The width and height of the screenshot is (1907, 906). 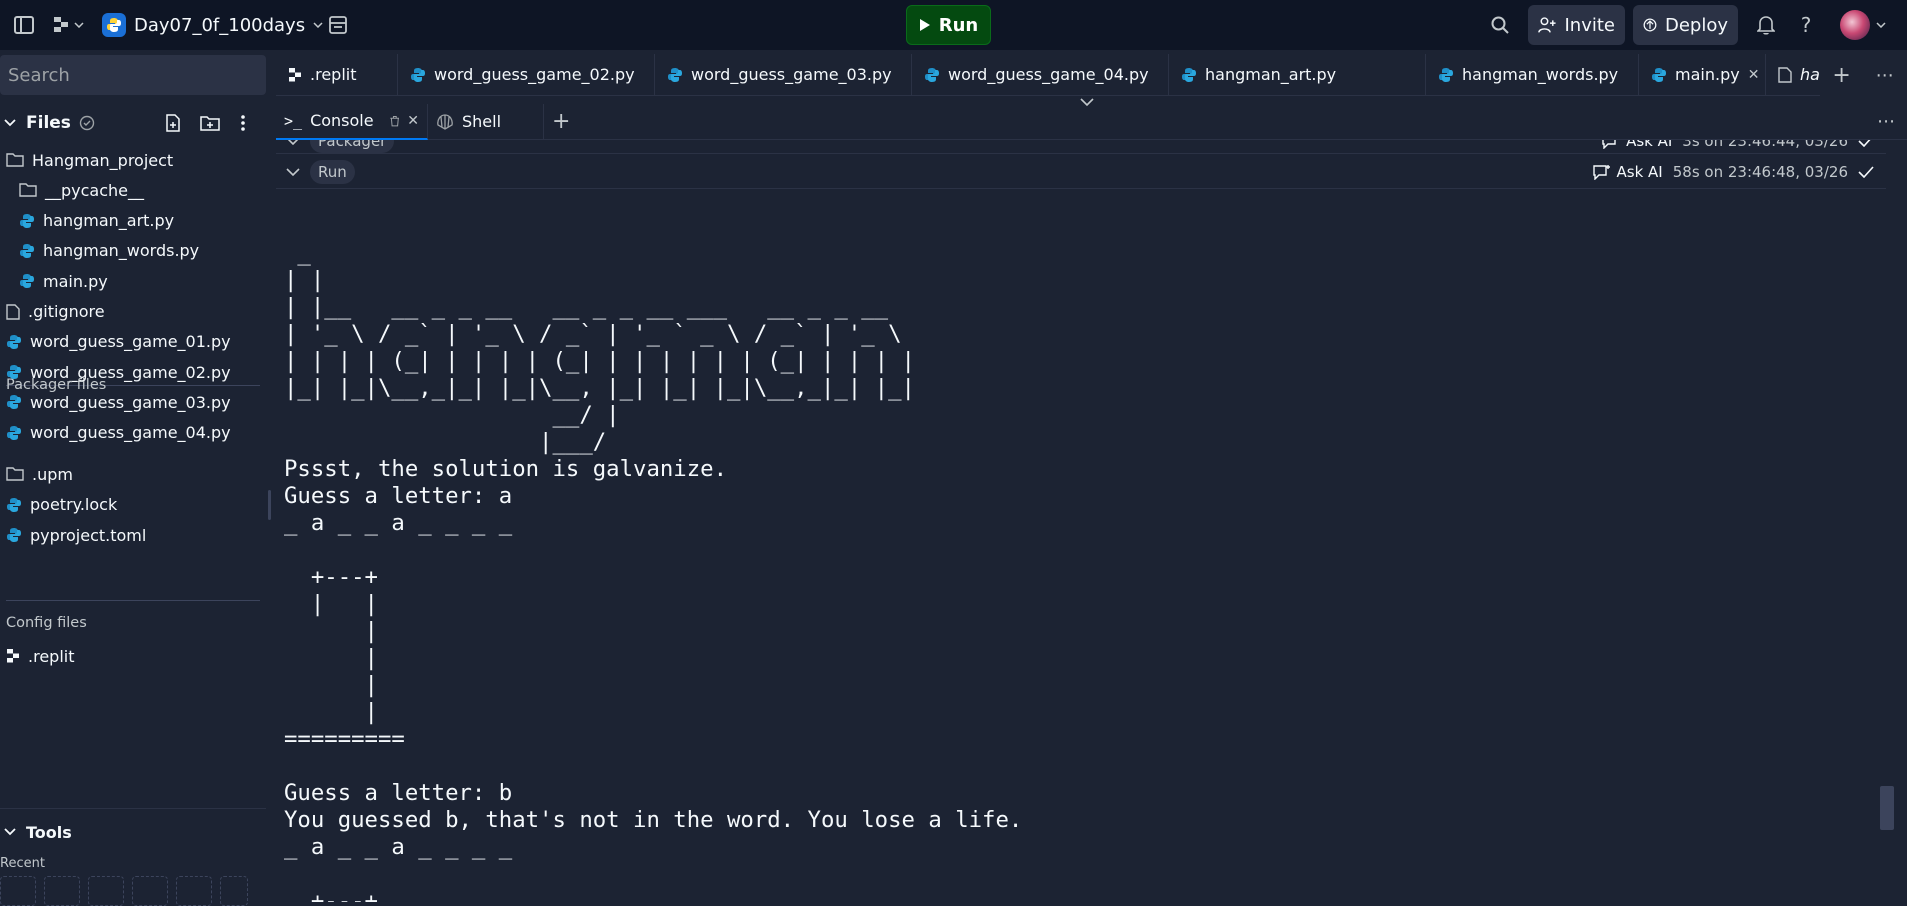 What do you see at coordinates (133, 123) in the screenshot?
I see `files-header: Files` at bounding box center [133, 123].